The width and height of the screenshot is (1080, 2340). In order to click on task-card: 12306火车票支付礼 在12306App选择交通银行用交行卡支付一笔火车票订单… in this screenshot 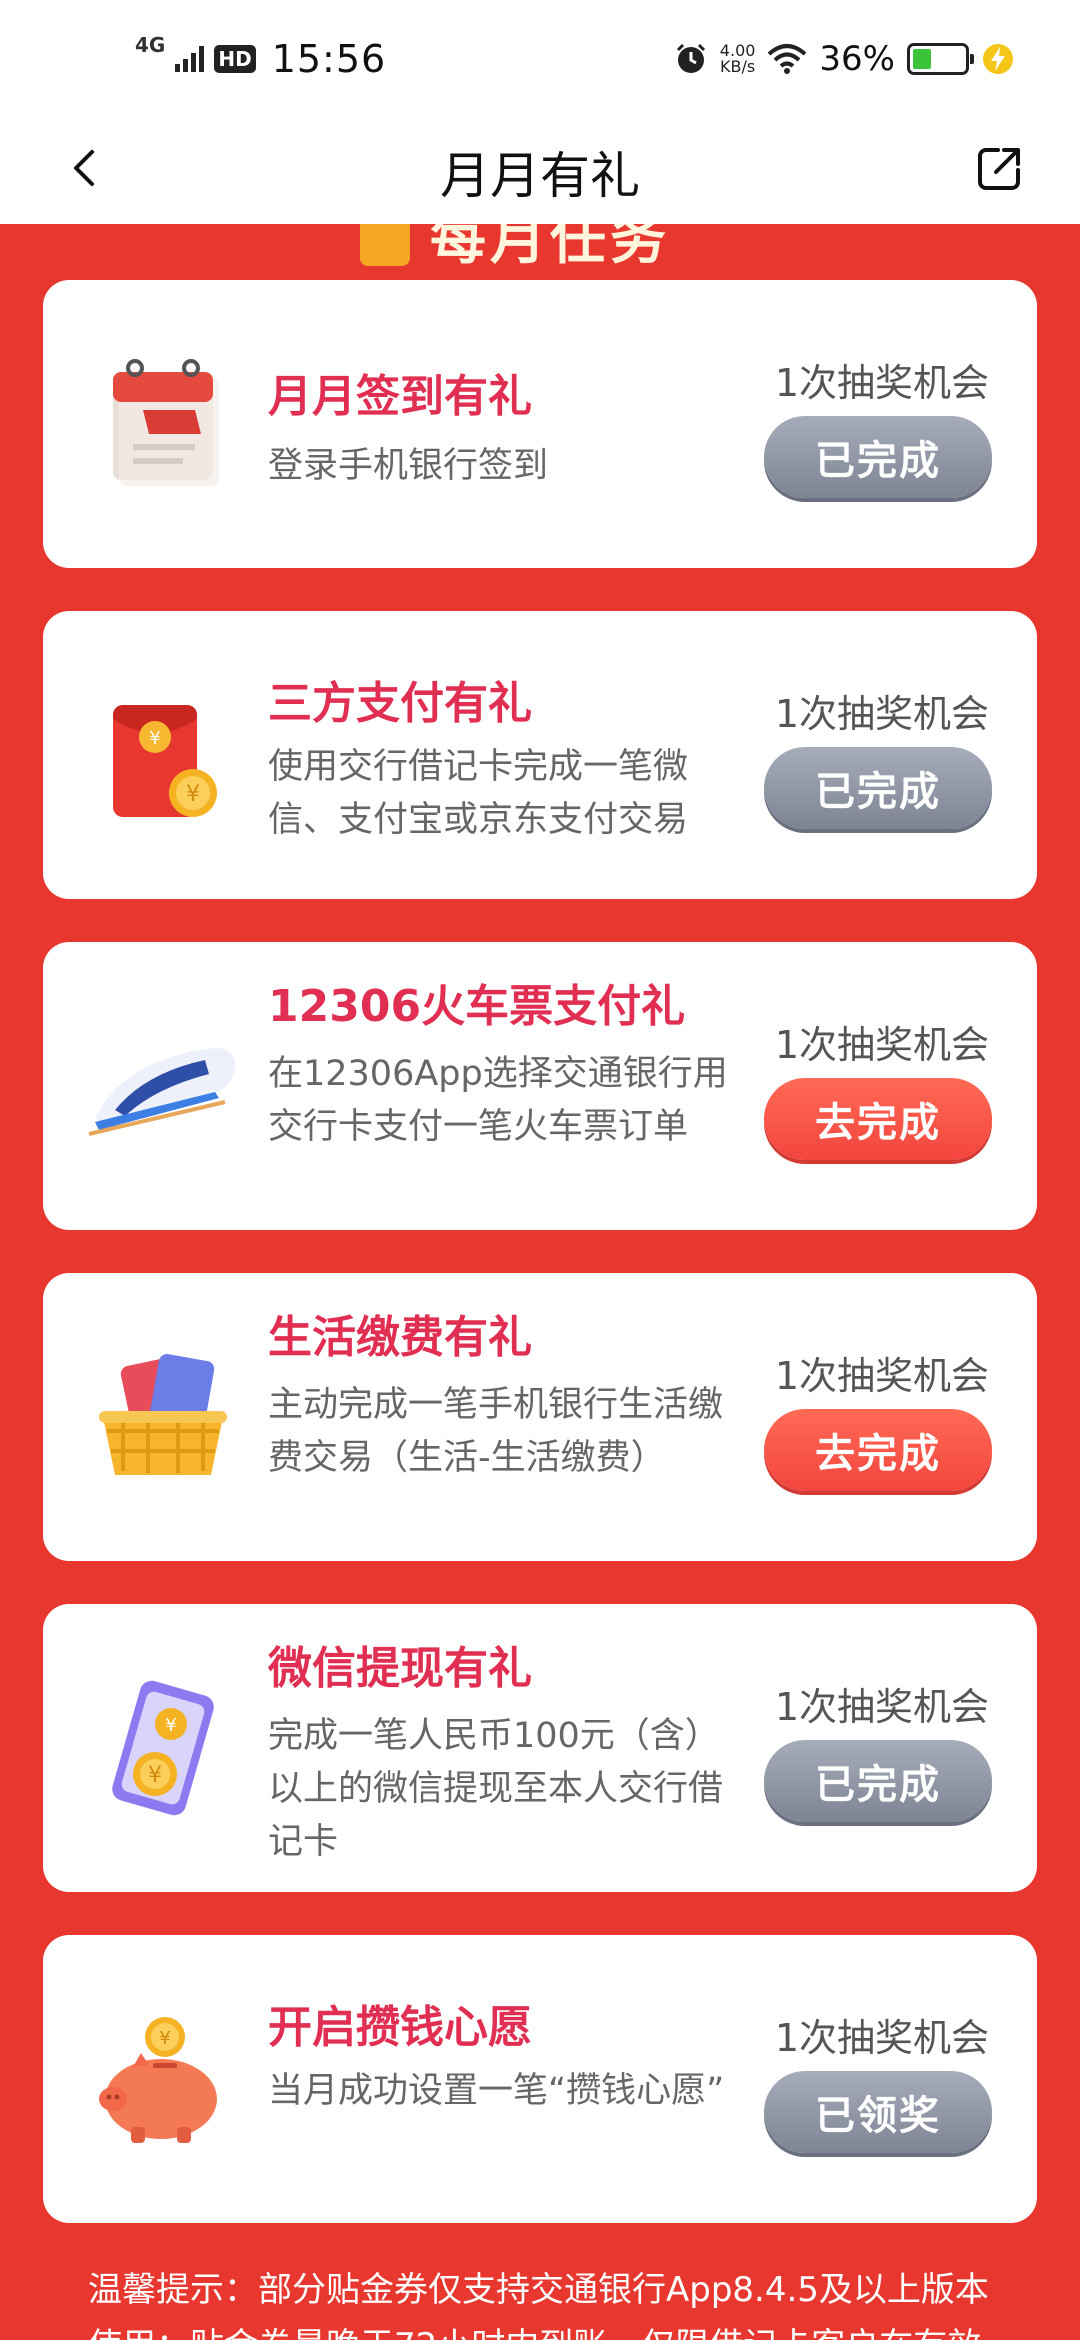, I will do `click(540, 1086)`.